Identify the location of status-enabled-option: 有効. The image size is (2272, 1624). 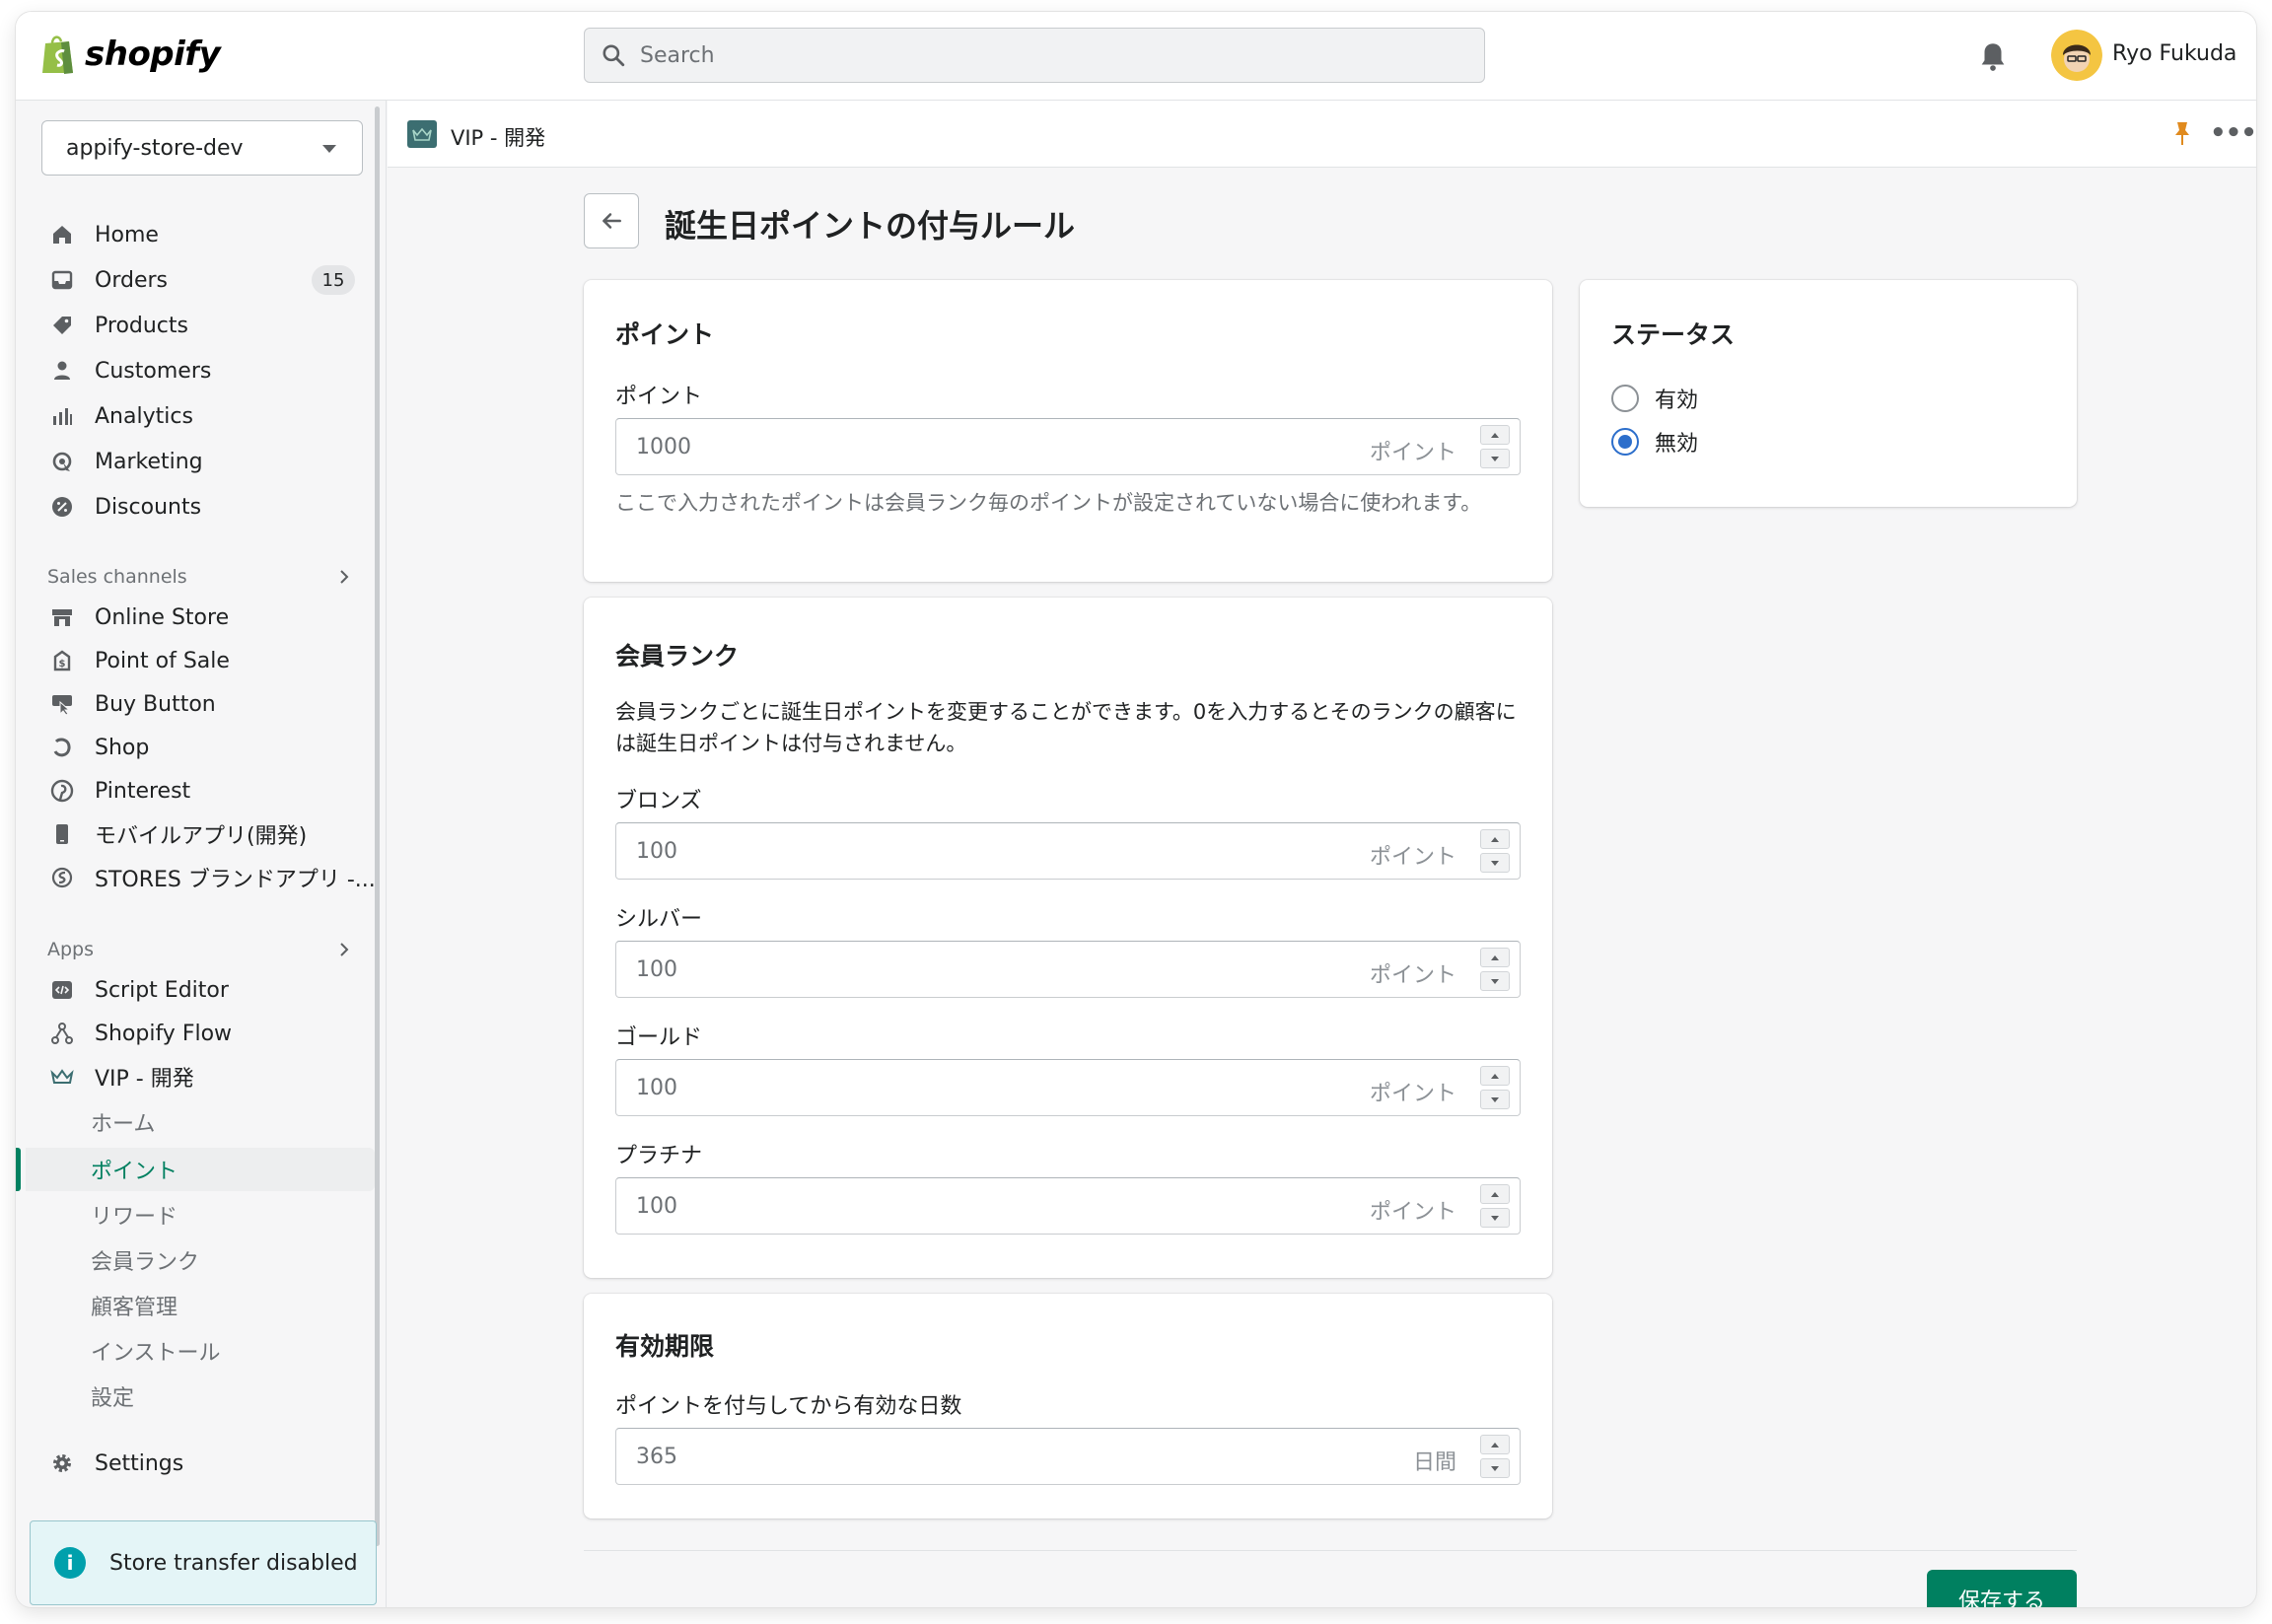
(1655, 398).